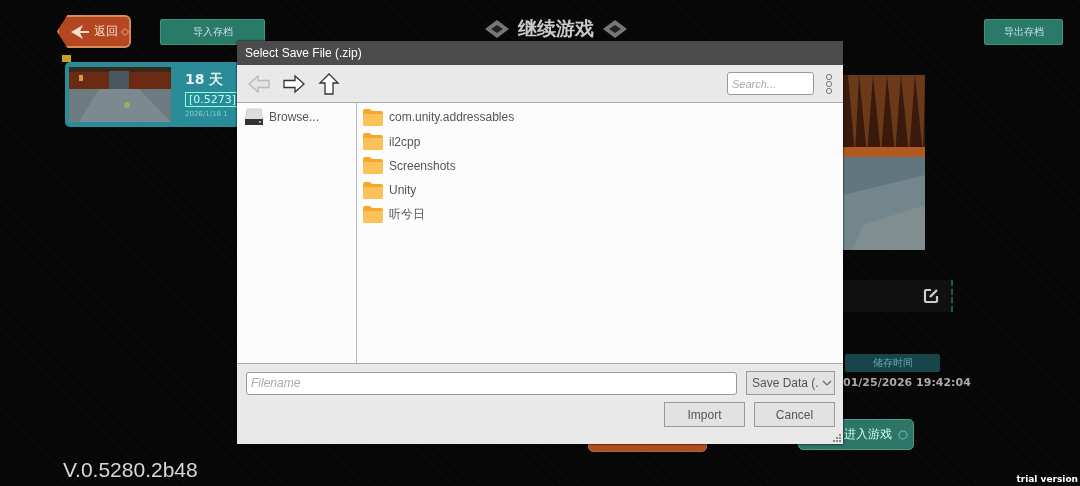  What do you see at coordinates (600, 166) in the screenshot?
I see `folder-item: Screenshots` at bounding box center [600, 166].